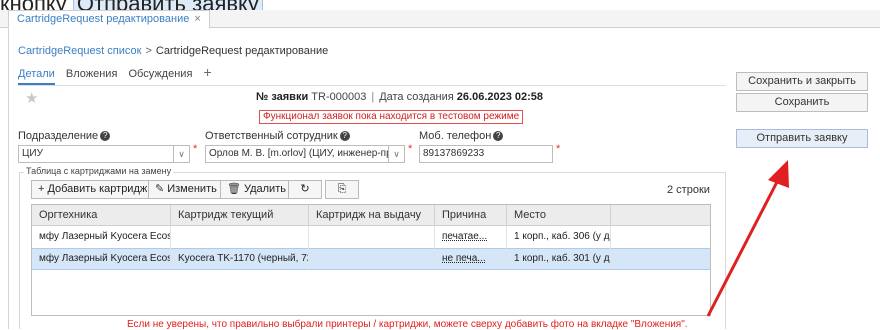 The image size is (880, 330). Describe the element at coordinates (99, 171) in the screenshot. I see `cartridge-table-title: Таблица с картриджами на замену` at that location.